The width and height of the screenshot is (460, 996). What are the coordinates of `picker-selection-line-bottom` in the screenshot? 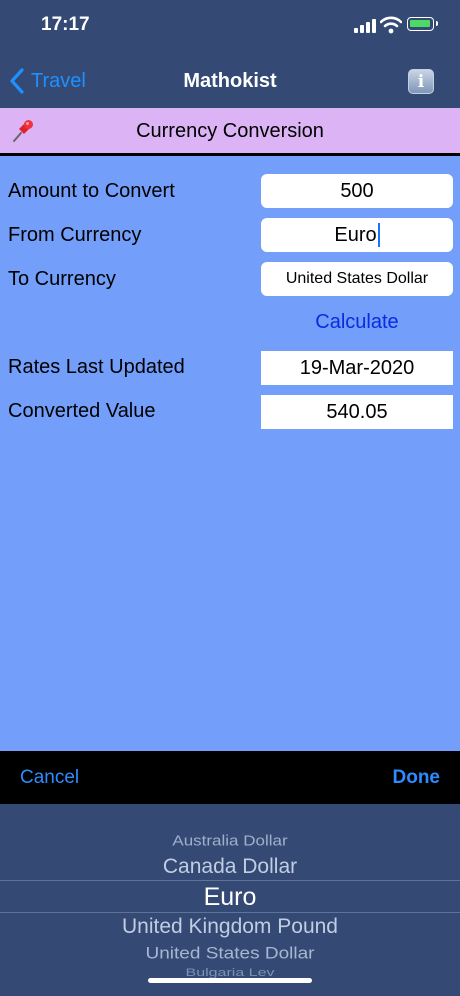 It's located at (230, 912).